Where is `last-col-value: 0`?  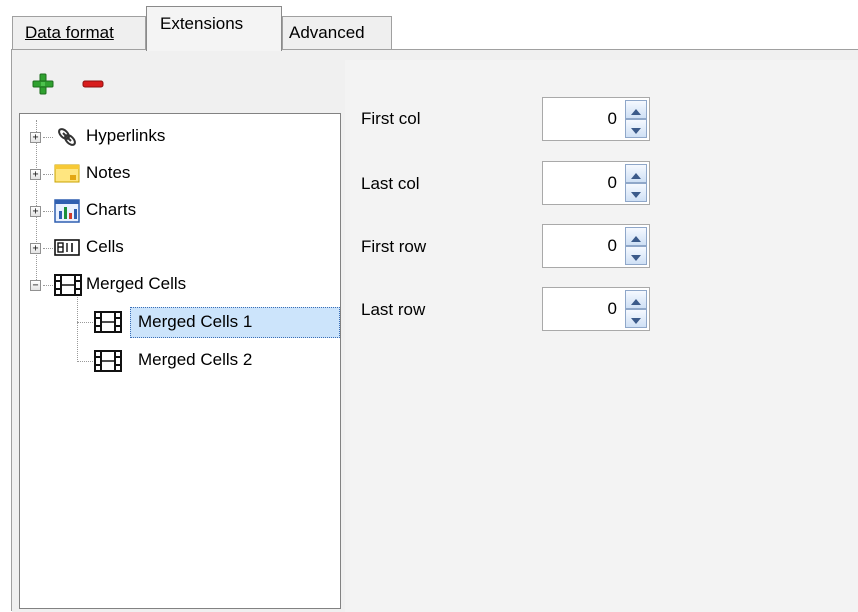 last-col-value: 0 is located at coordinates (612, 183).